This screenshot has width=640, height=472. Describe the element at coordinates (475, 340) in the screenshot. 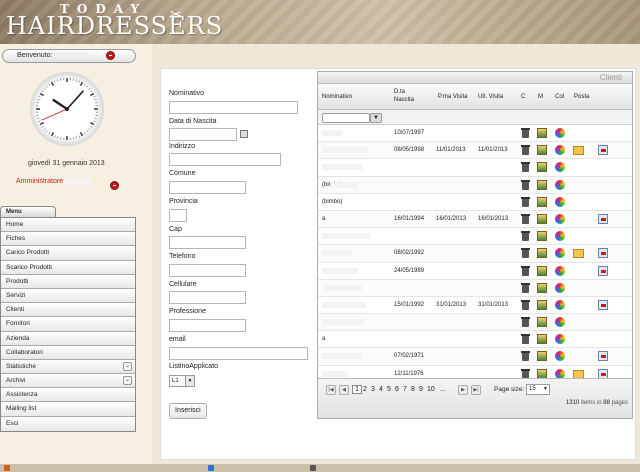

I see `table-row: a` at that location.